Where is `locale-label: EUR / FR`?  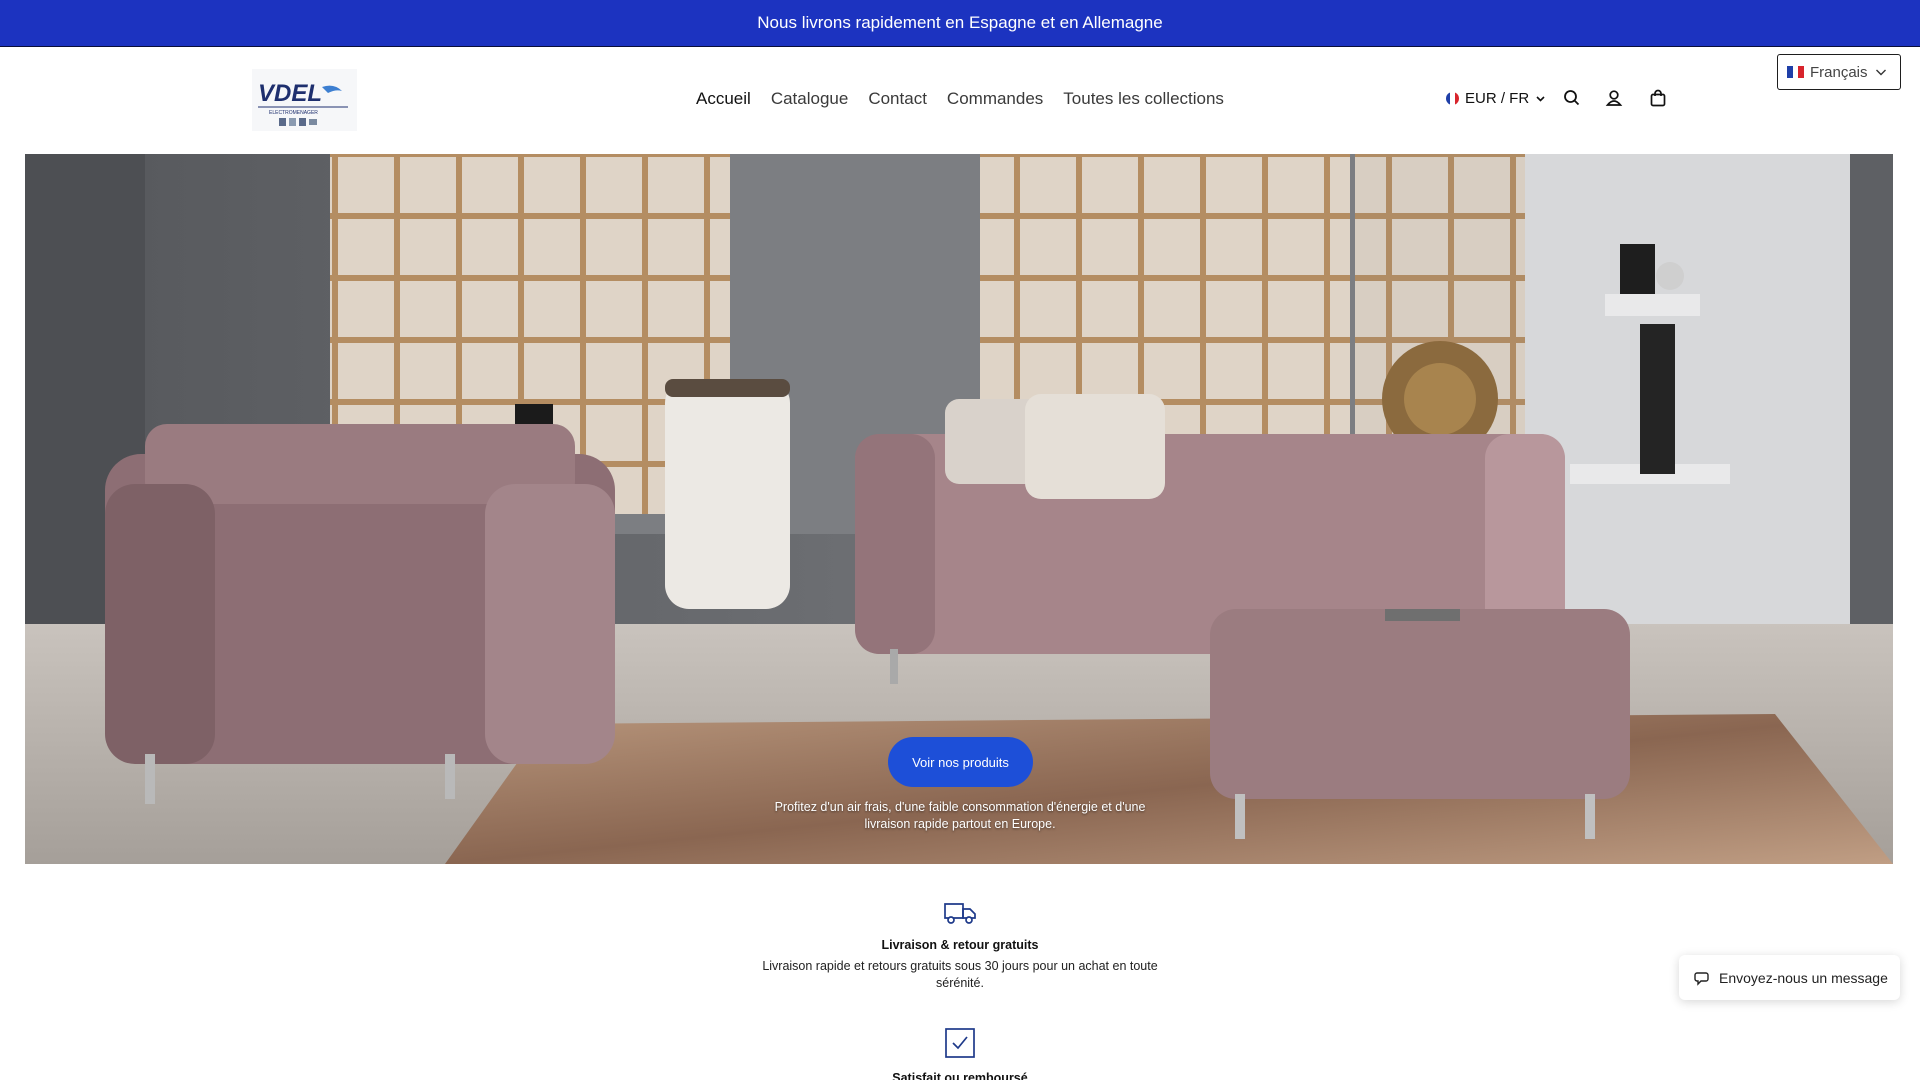
locale-label: EUR / FR is located at coordinates (1497, 98).